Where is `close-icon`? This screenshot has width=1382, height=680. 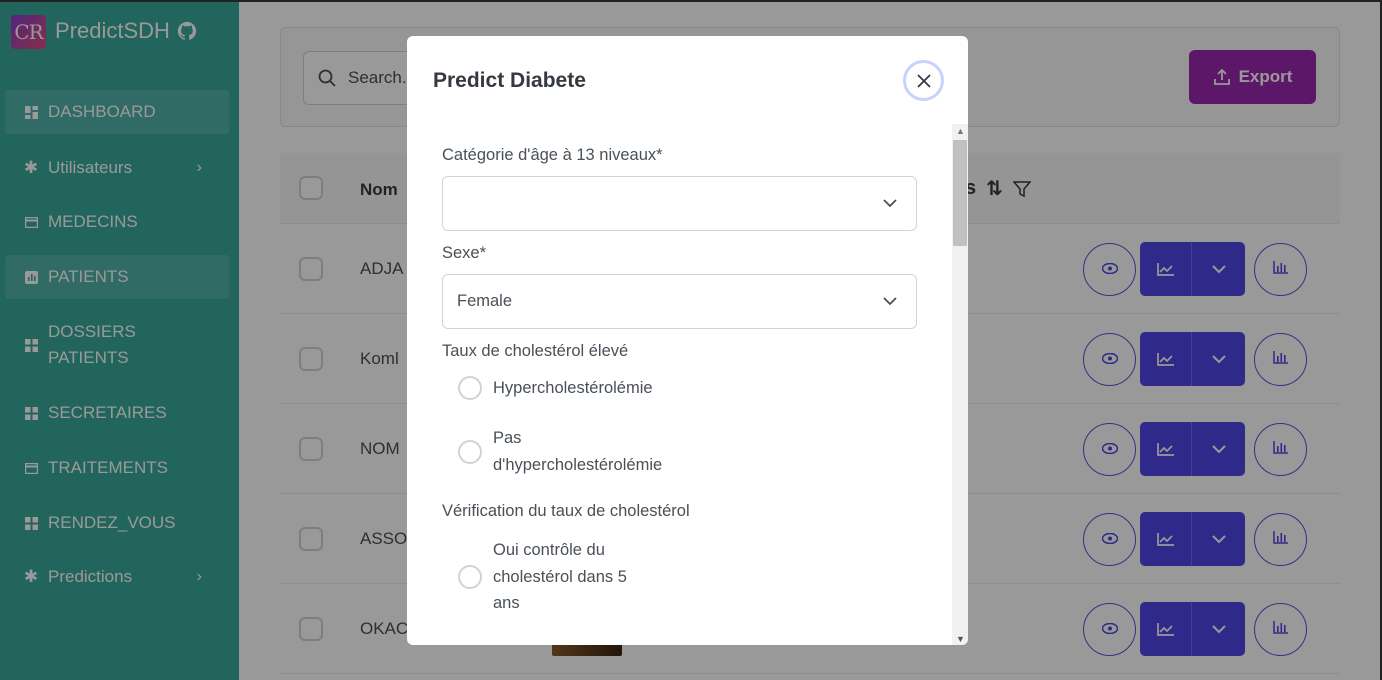 close-icon is located at coordinates (923, 80).